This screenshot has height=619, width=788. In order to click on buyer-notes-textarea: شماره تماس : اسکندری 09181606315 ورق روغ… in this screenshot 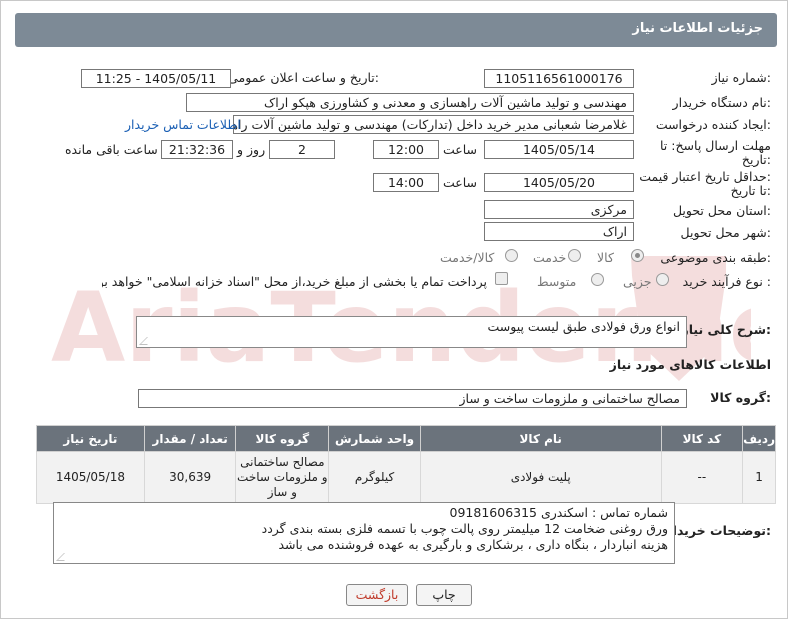, I will do `click(364, 533)`.